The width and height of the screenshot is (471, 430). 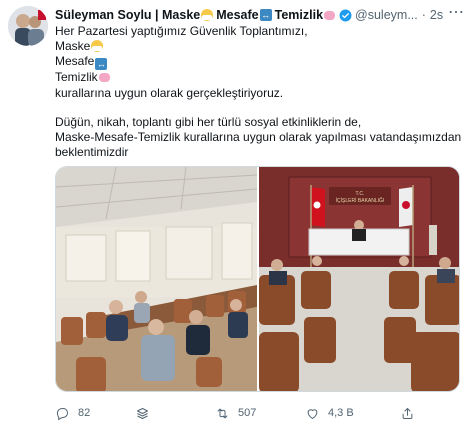 What do you see at coordinates (360, 200) in the screenshot?
I see `banner-text-line2: İÇİŞLERİ BAKANLIĞI` at bounding box center [360, 200].